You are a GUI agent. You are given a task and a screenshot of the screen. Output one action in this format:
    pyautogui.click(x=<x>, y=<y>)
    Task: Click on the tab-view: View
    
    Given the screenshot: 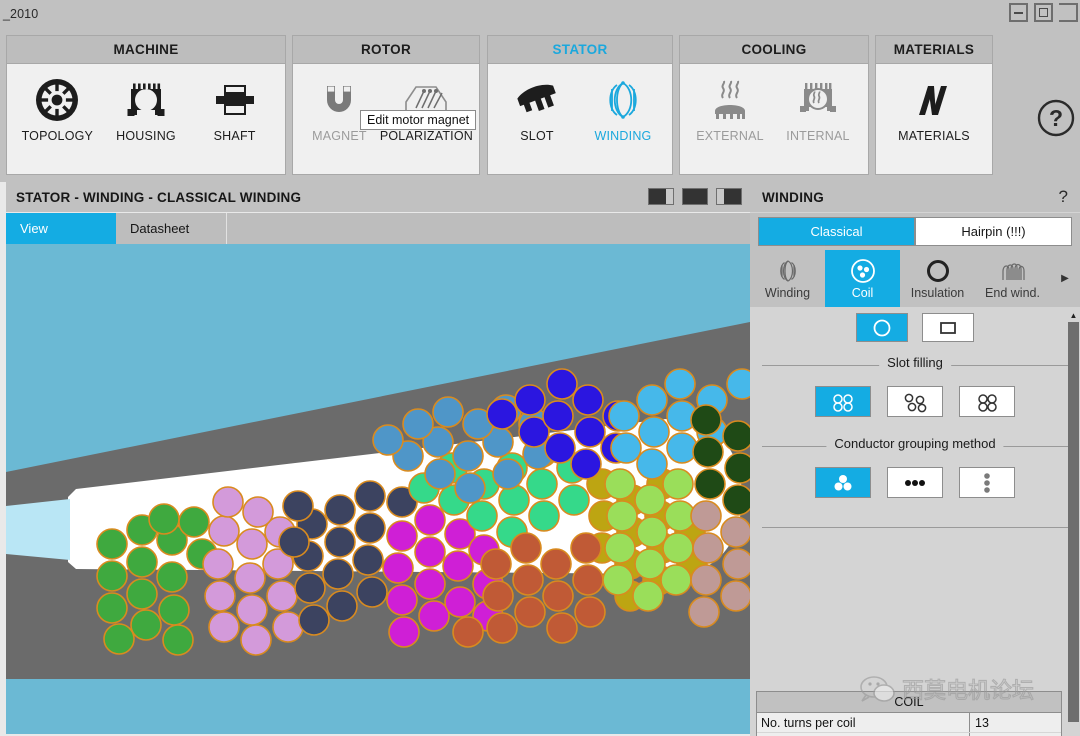 What is the action you would take?
    pyautogui.click(x=61, y=228)
    